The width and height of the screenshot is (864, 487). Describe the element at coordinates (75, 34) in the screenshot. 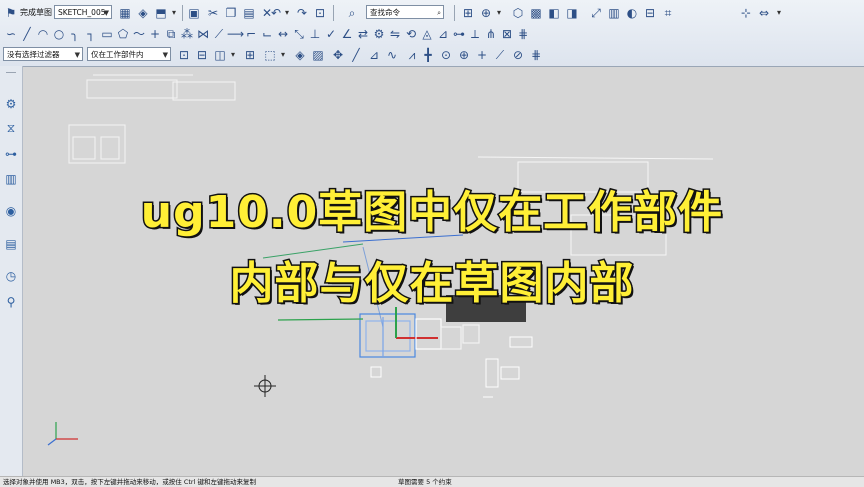

I see `fillet-icon: ╮` at that location.